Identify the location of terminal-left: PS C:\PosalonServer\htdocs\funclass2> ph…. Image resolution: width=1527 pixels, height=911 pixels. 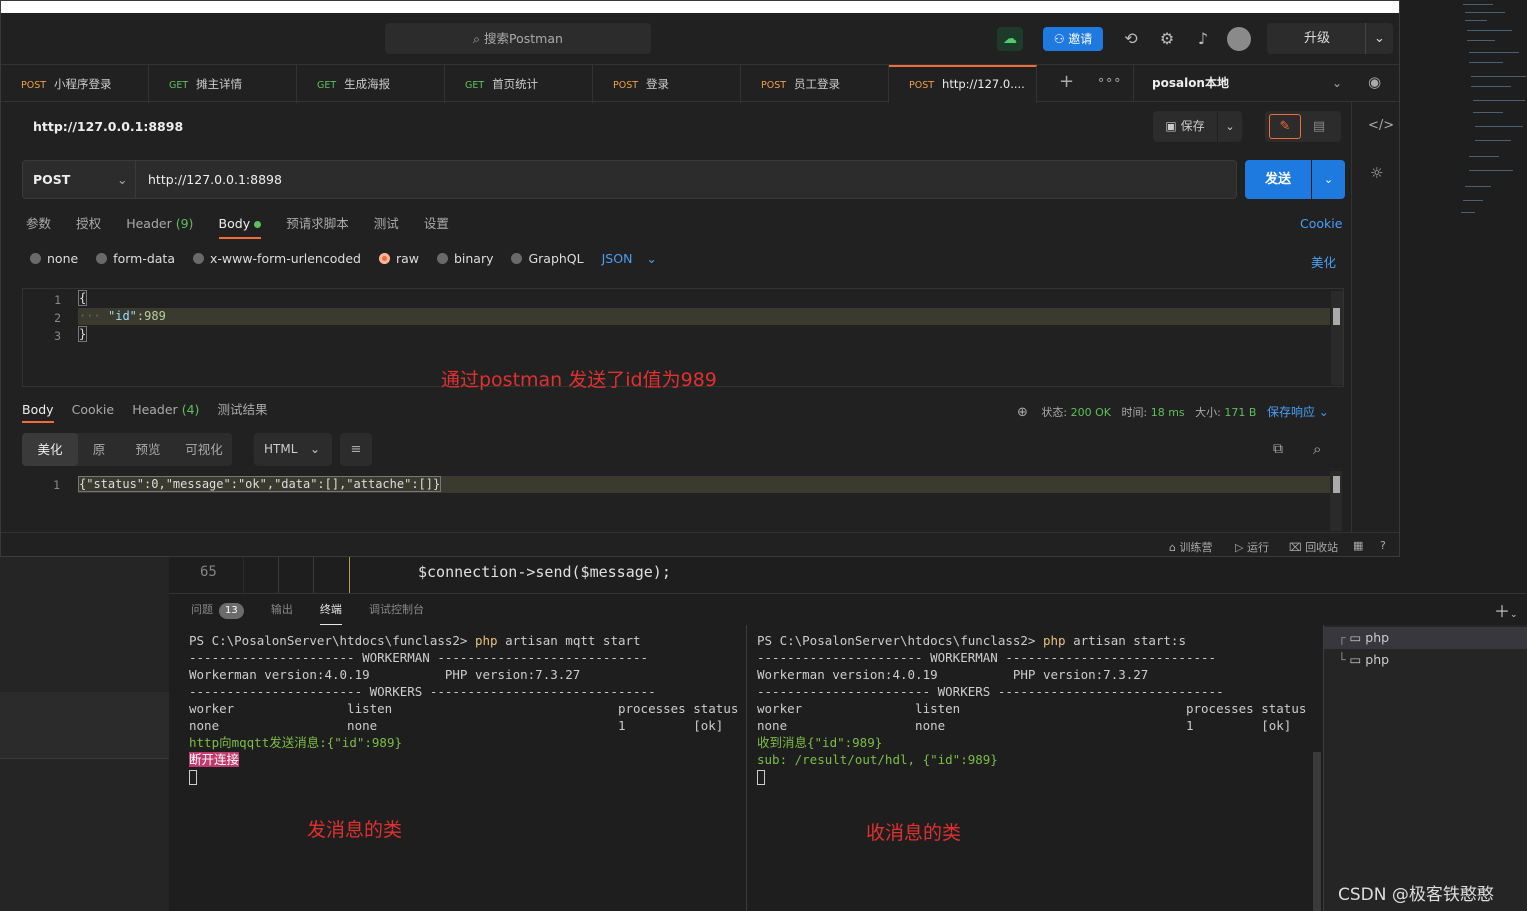
(463, 708).